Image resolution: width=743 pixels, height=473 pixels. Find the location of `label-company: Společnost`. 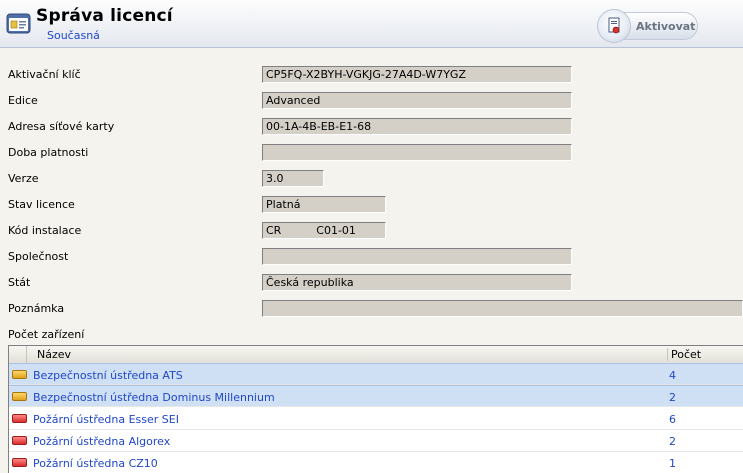

label-company: Společnost is located at coordinates (38, 256).